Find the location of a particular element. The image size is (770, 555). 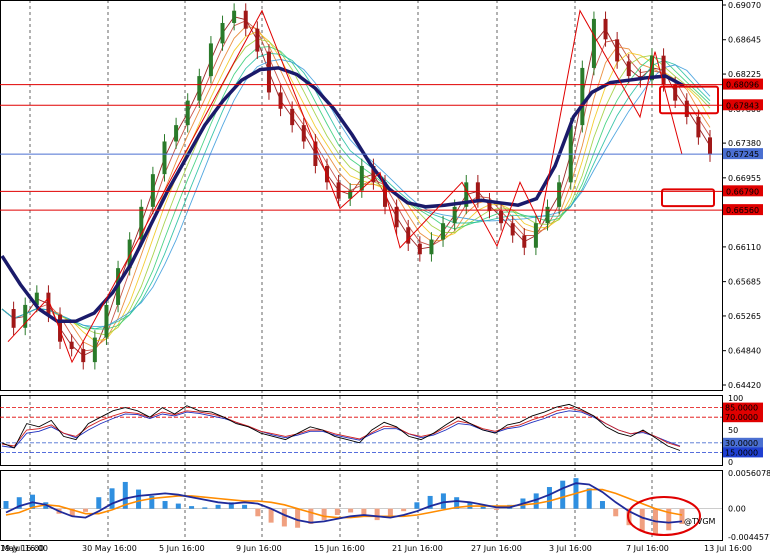

oscillator-panel-frame is located at coordinates (361, 430).